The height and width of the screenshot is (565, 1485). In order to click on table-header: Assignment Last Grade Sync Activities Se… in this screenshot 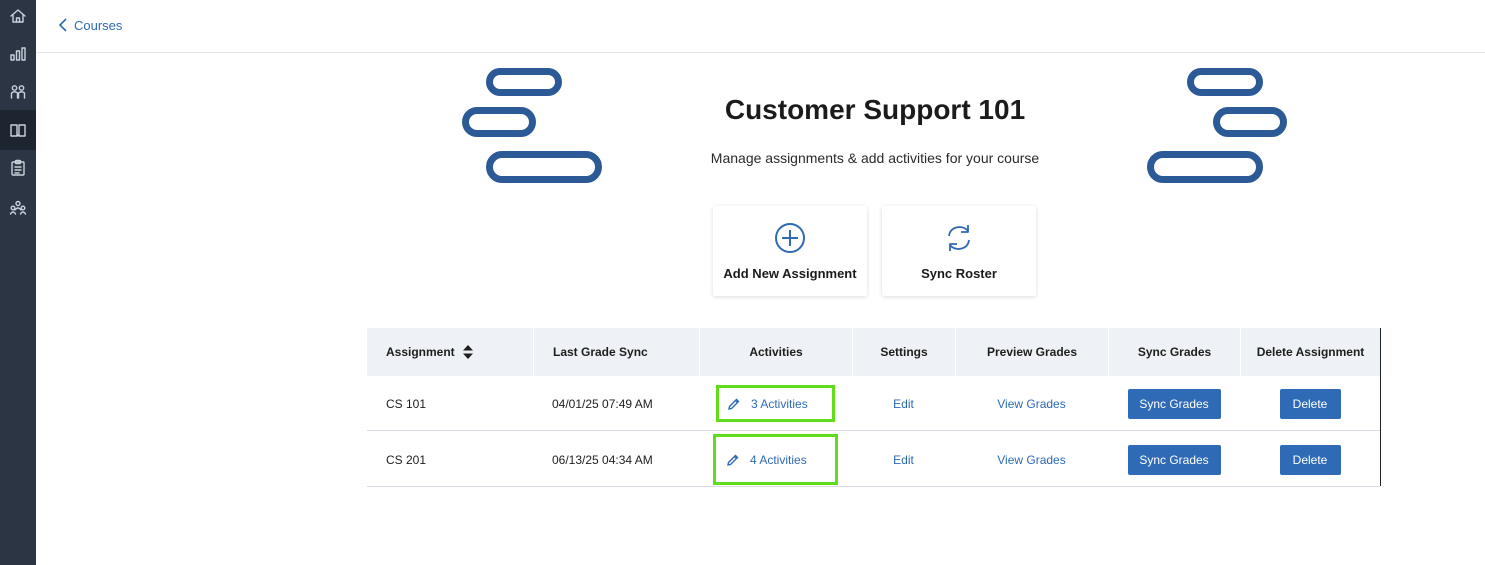, I will do `click(873, 352)`.